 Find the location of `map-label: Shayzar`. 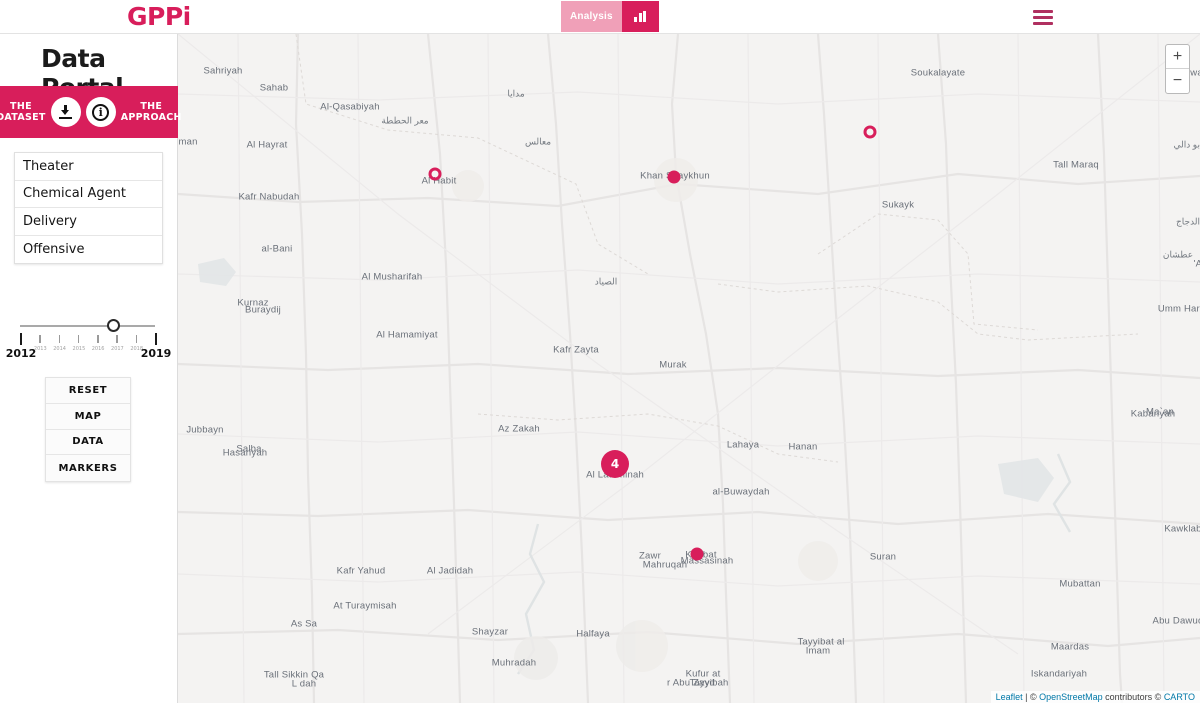

map-label: Shayzar is located at coordinates (490, 632).